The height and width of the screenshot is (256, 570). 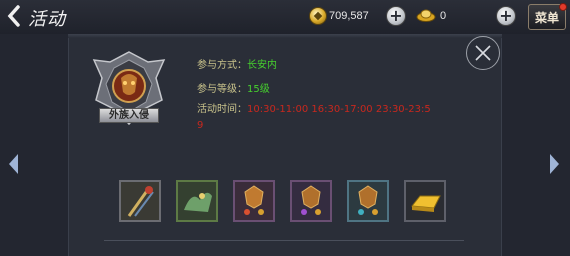 I want to click on participation-method: 参与方式：长安内, so click(x=237, y=63).